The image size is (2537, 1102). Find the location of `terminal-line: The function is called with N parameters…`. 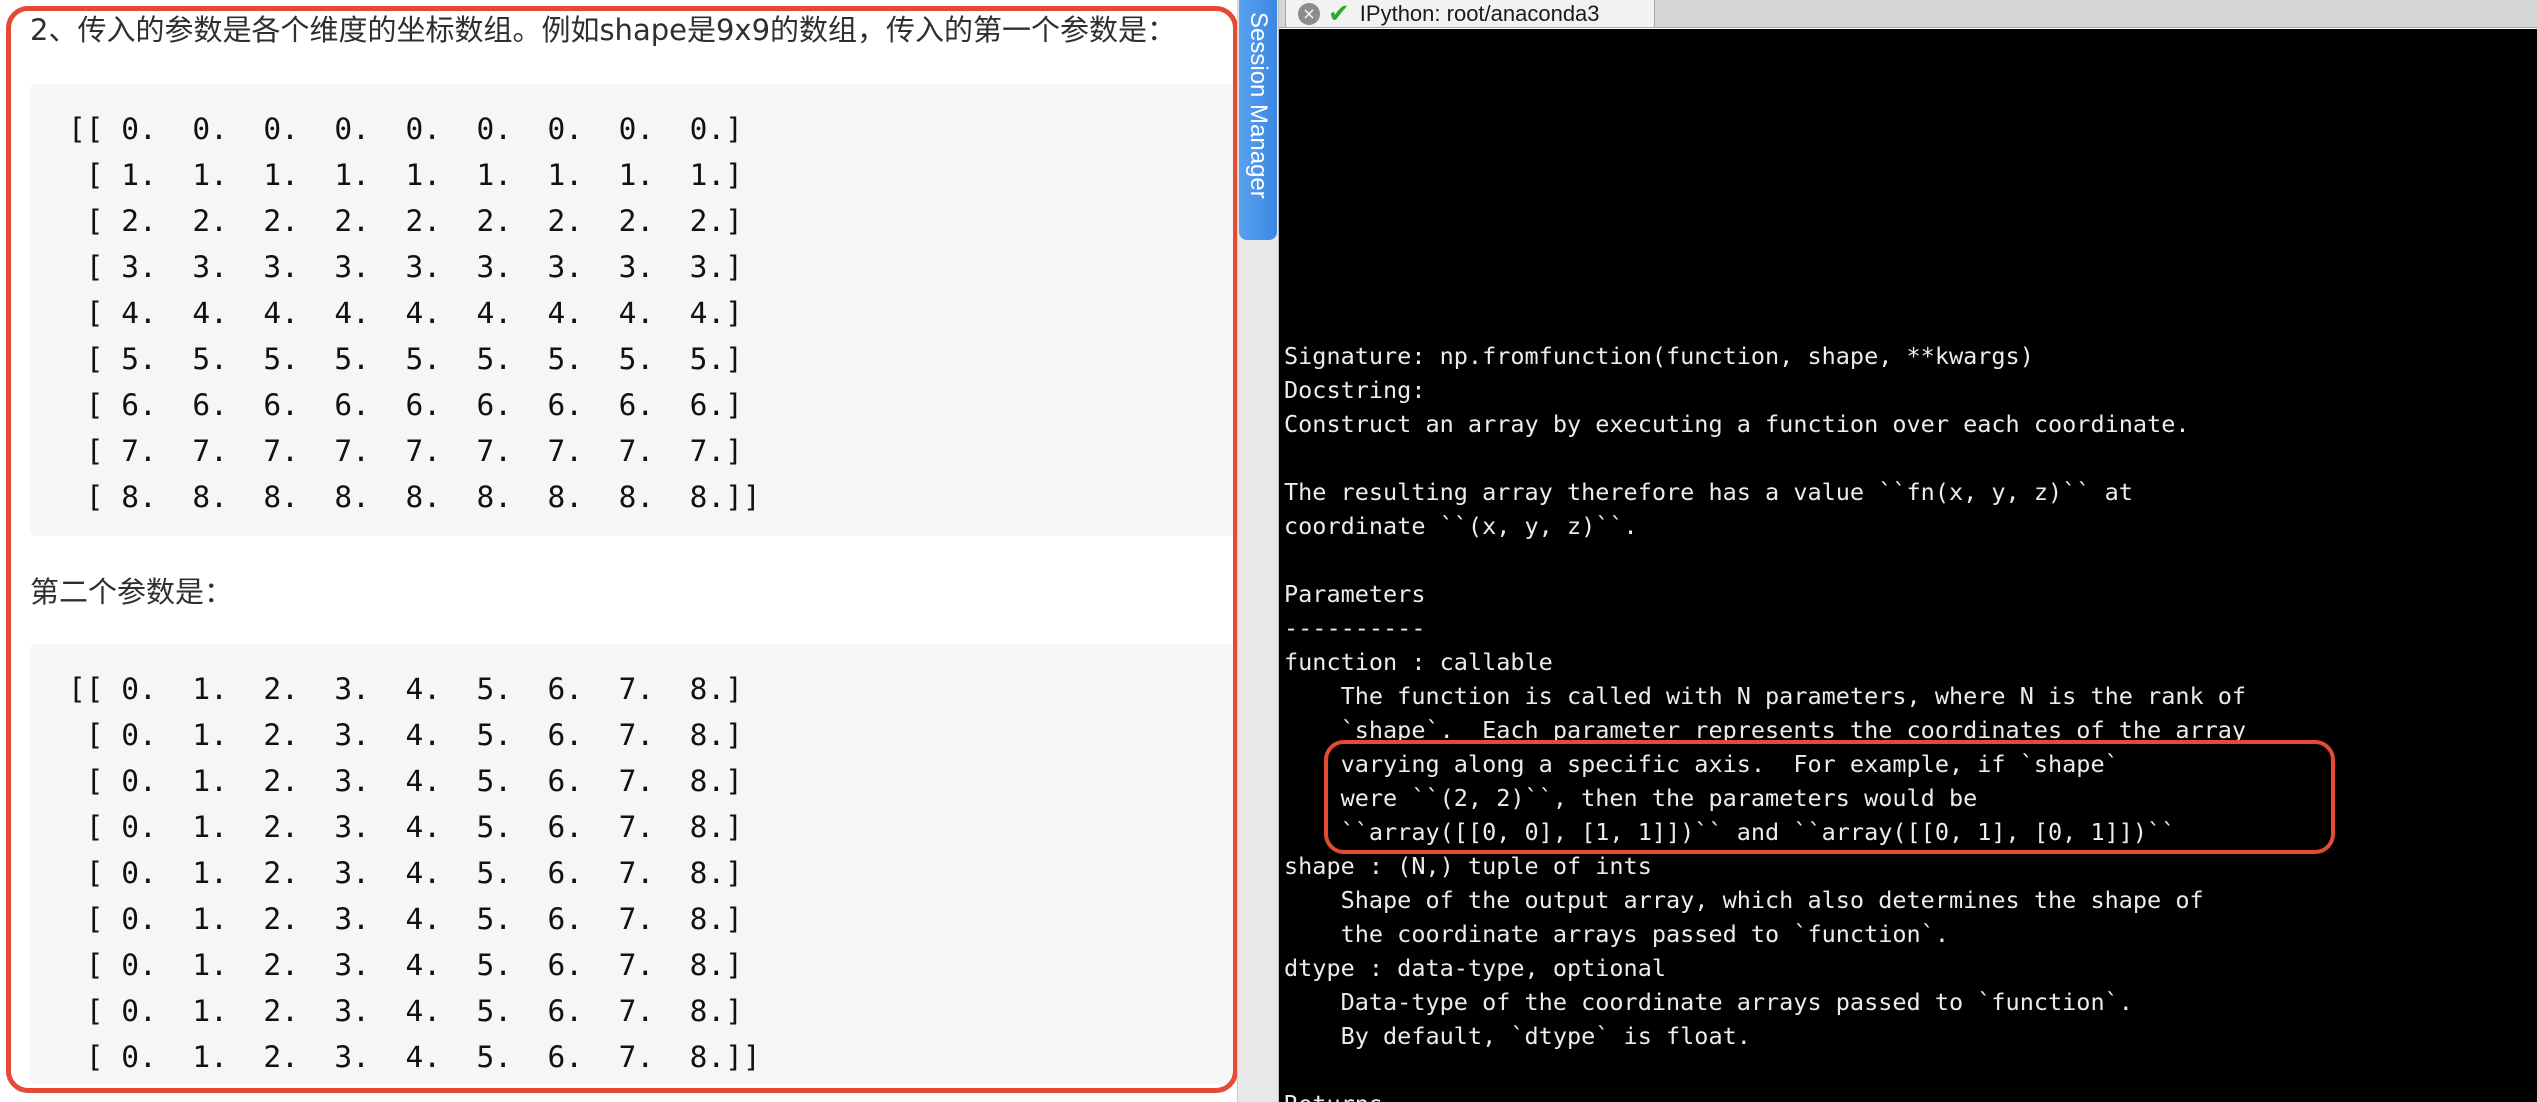

terminal-line: The function is called with N parameters… is located at coordinates (1765, 696).